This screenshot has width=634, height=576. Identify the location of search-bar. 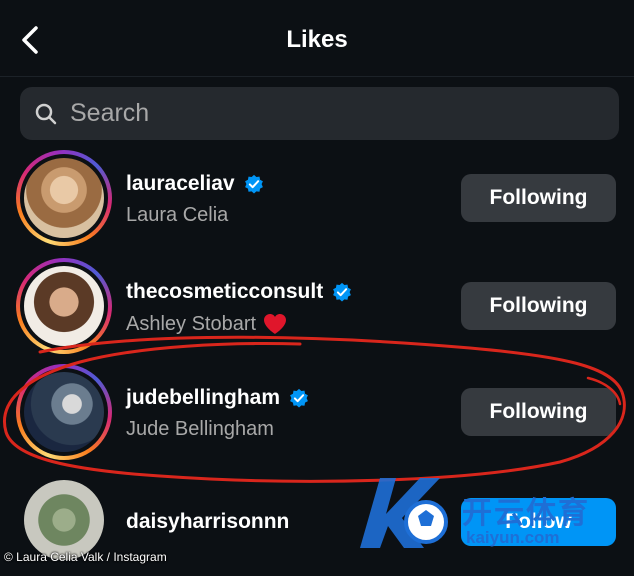
(319, 113).